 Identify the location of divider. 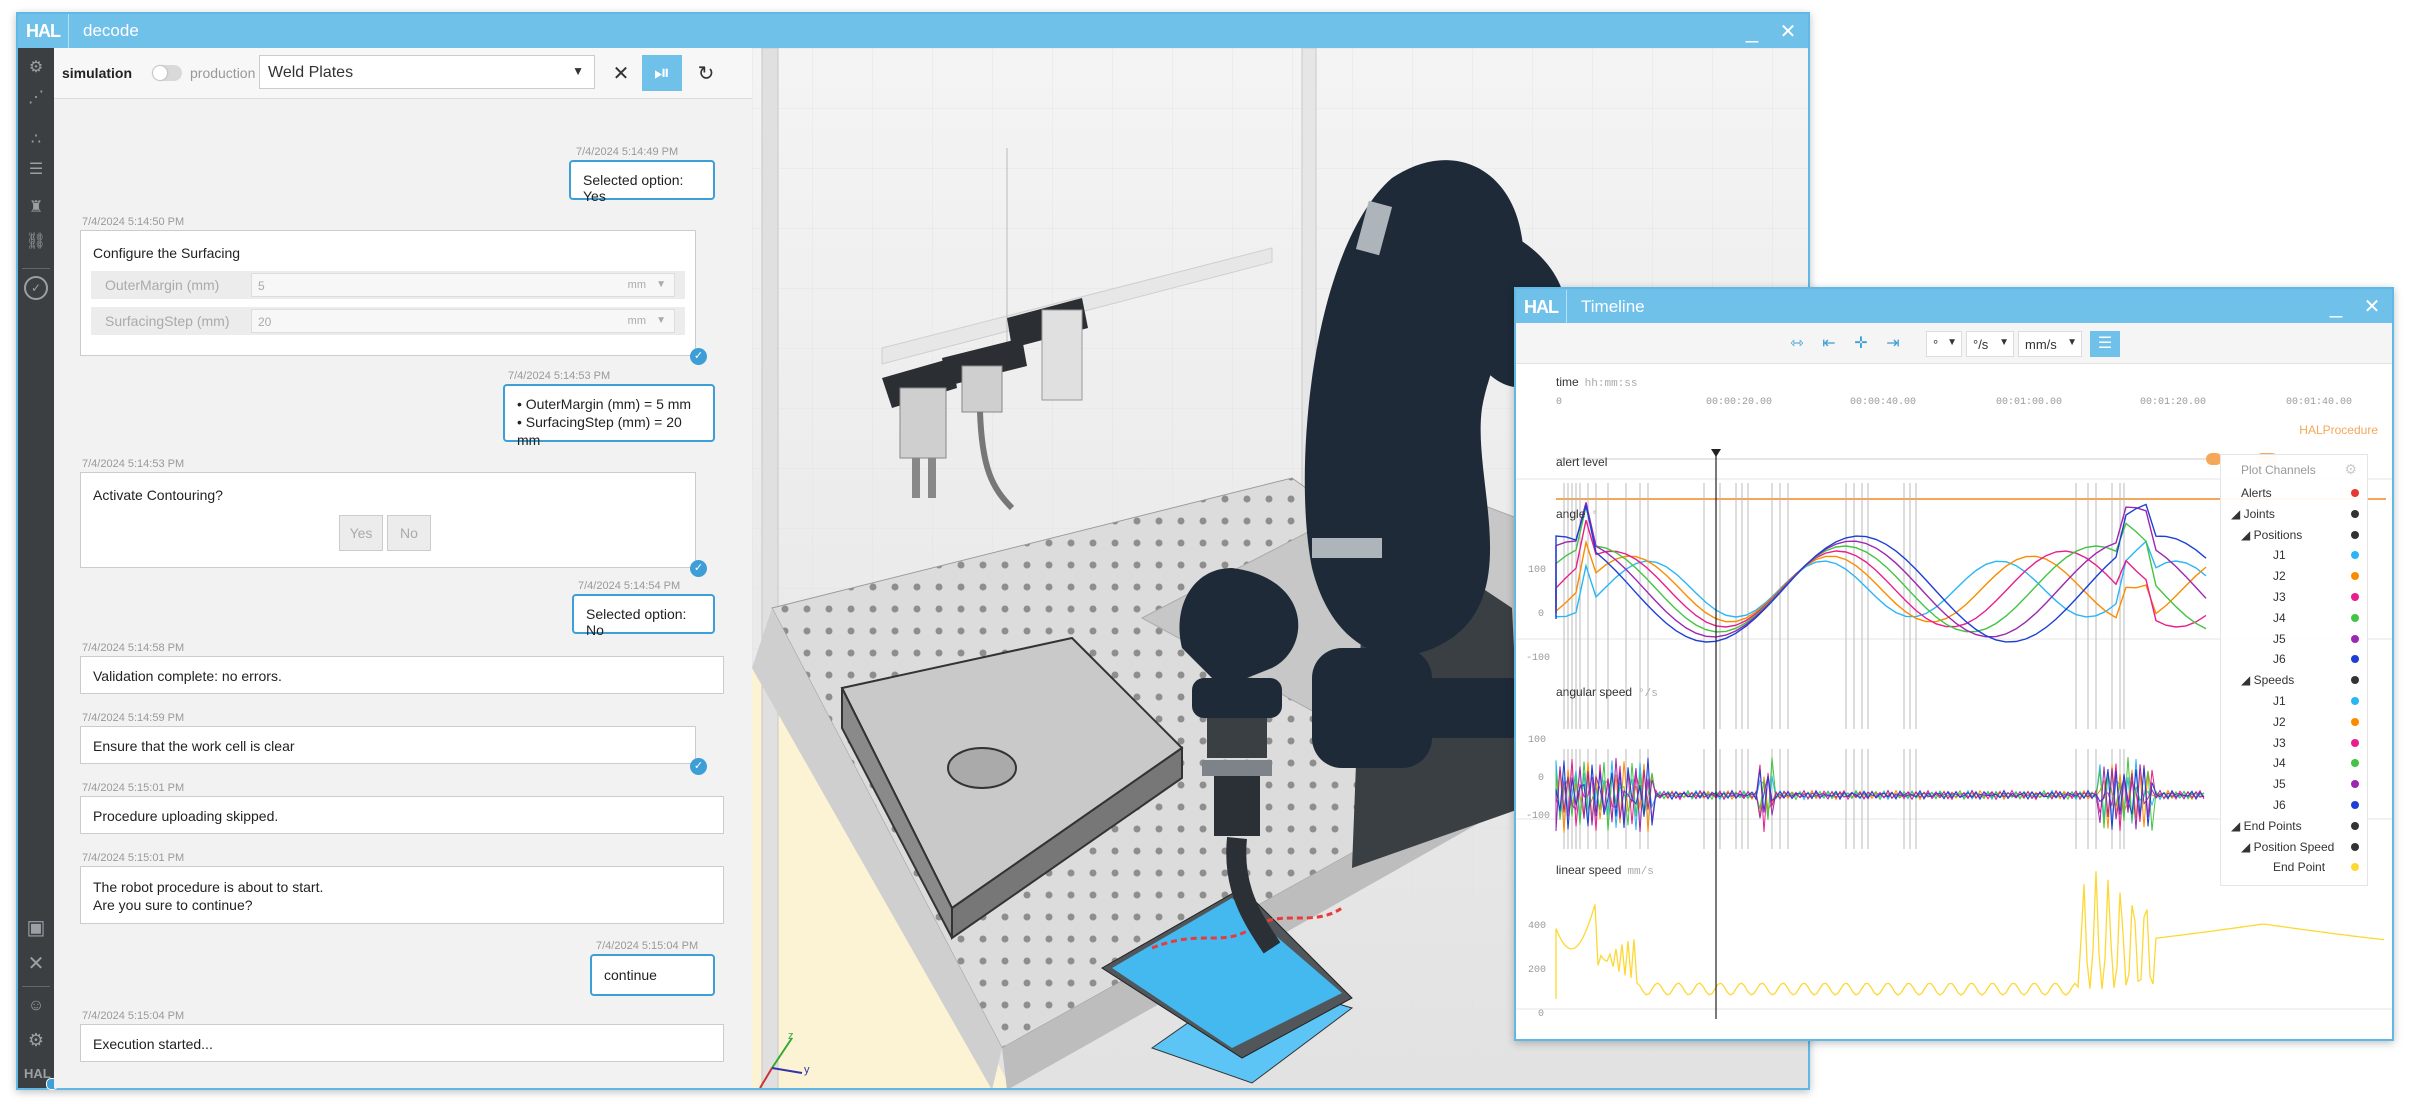
(36, 268).